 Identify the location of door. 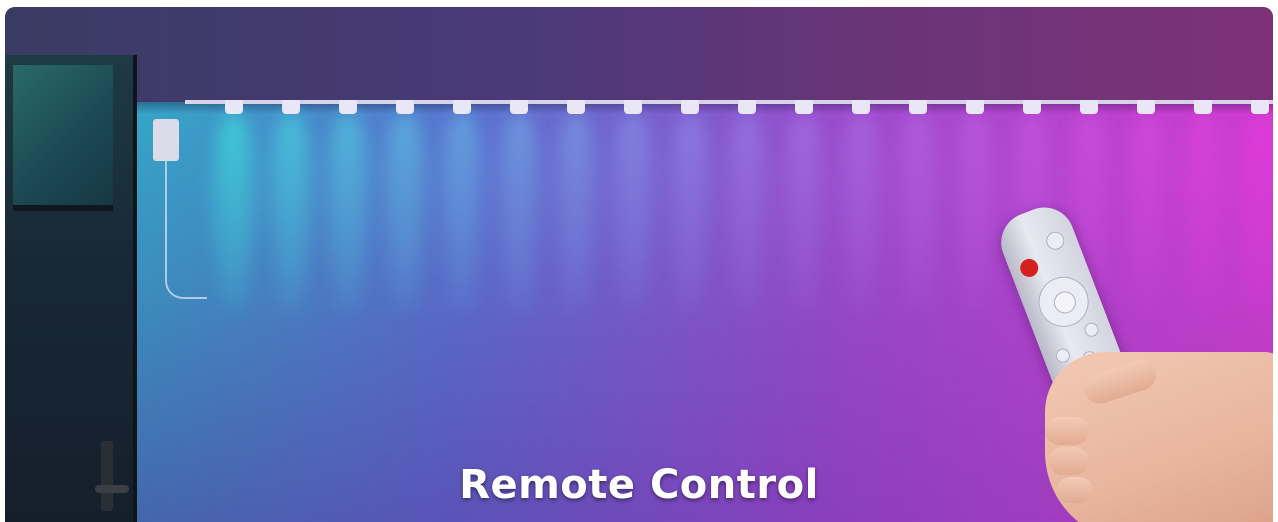
(71, 288).